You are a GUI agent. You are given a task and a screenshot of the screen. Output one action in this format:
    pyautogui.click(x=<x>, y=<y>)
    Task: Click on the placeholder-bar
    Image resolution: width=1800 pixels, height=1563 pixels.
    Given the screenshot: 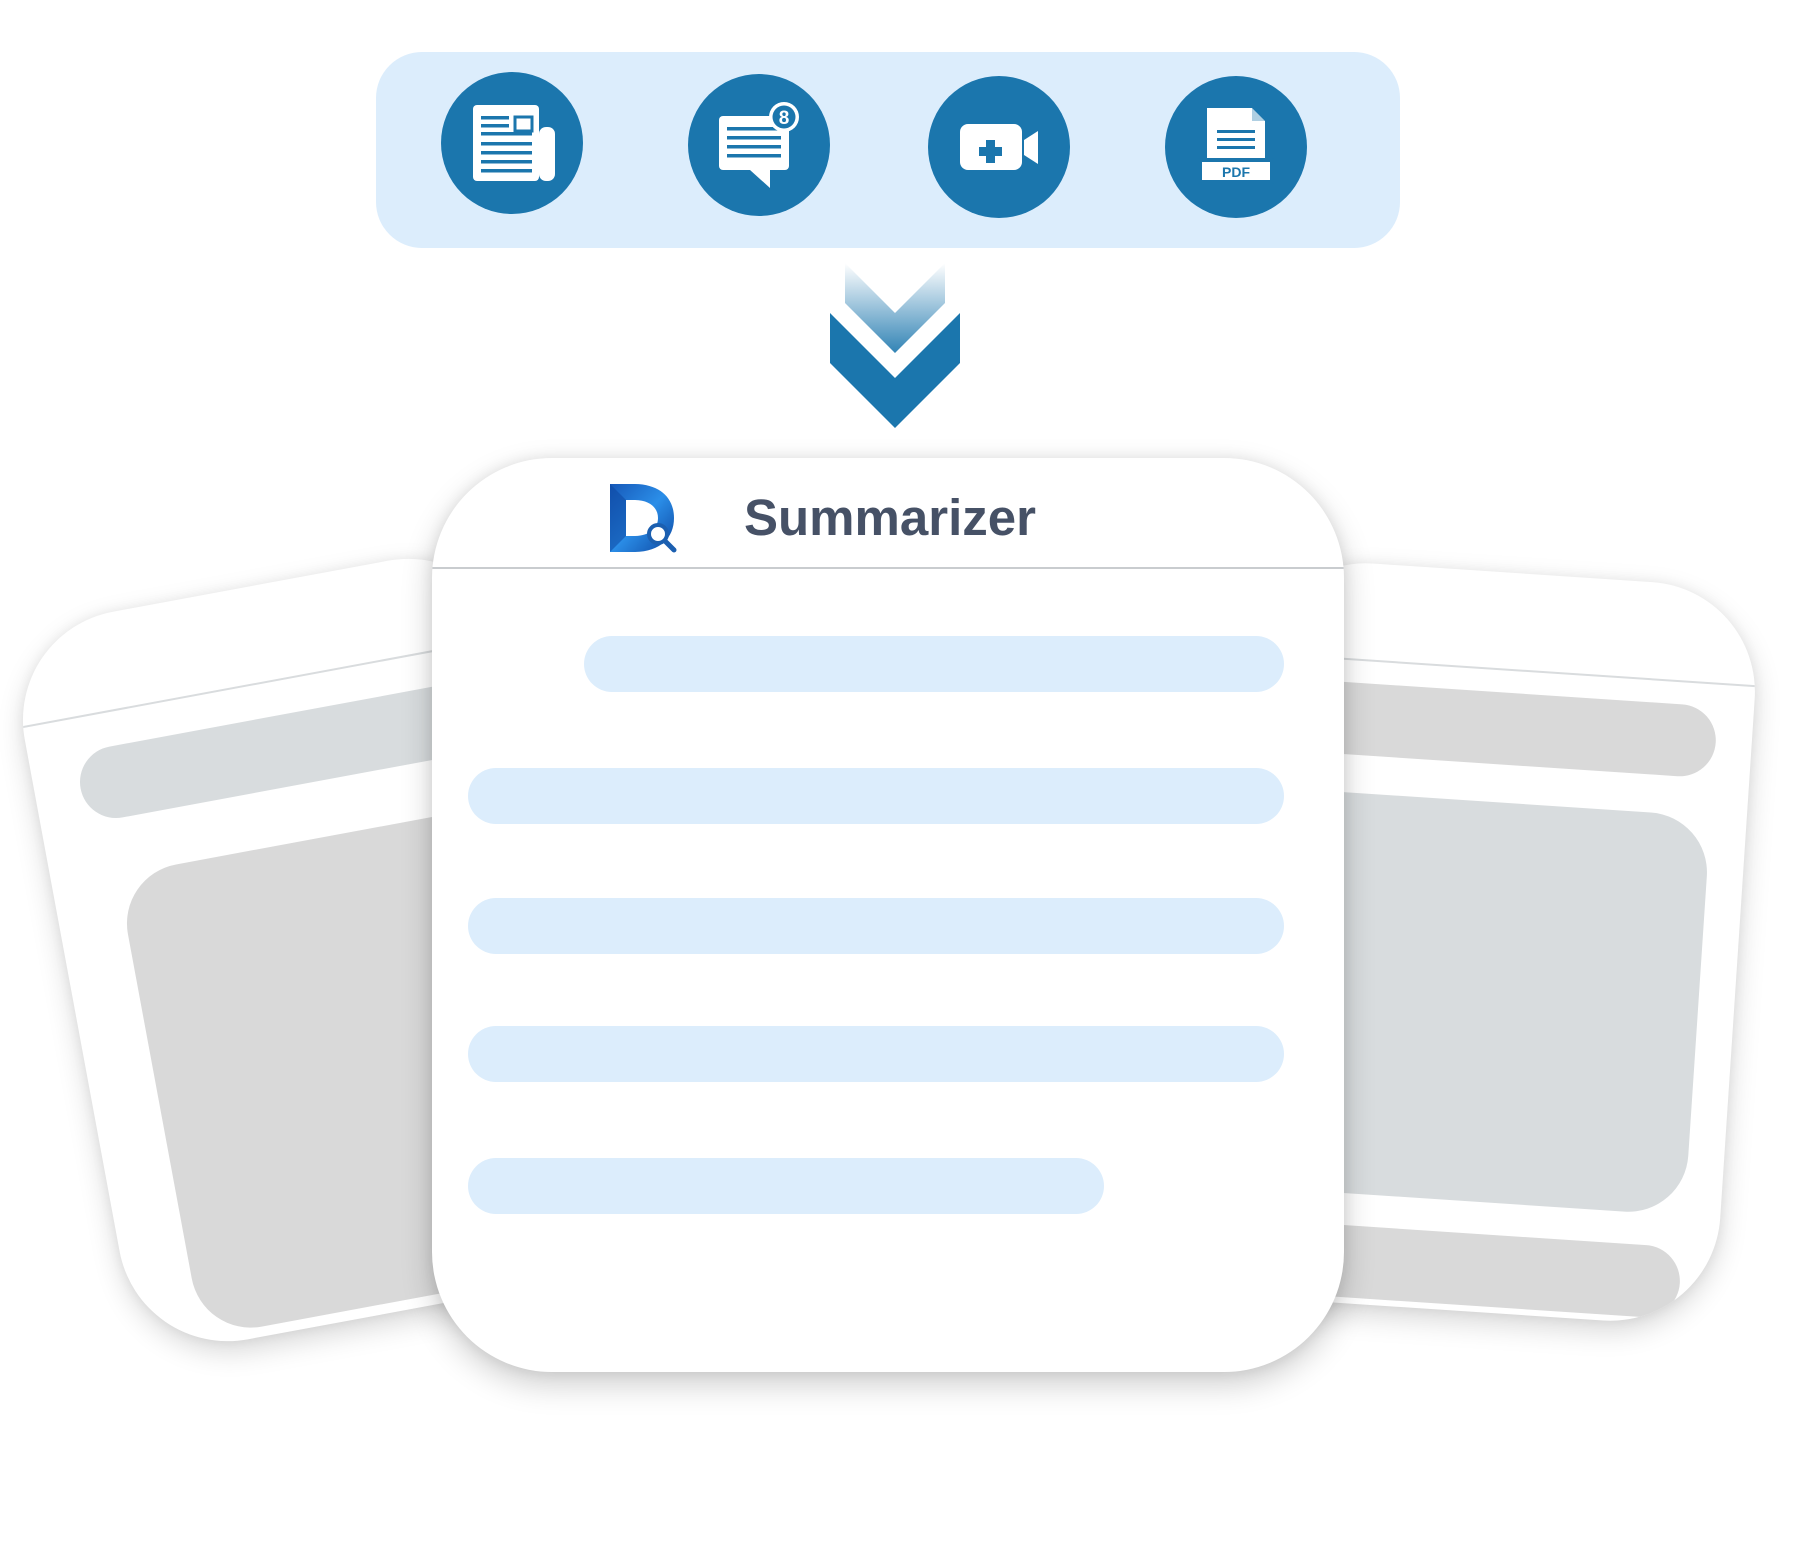 What is the action you would take?
    pyautogui.click(x=1501, y=728)
    